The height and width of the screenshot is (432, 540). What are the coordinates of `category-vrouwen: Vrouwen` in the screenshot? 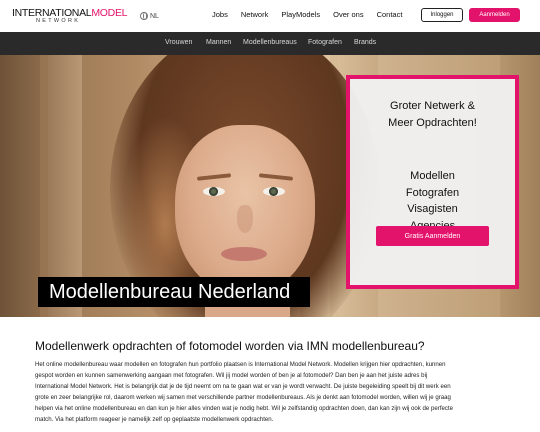 It's located at (178, 42).